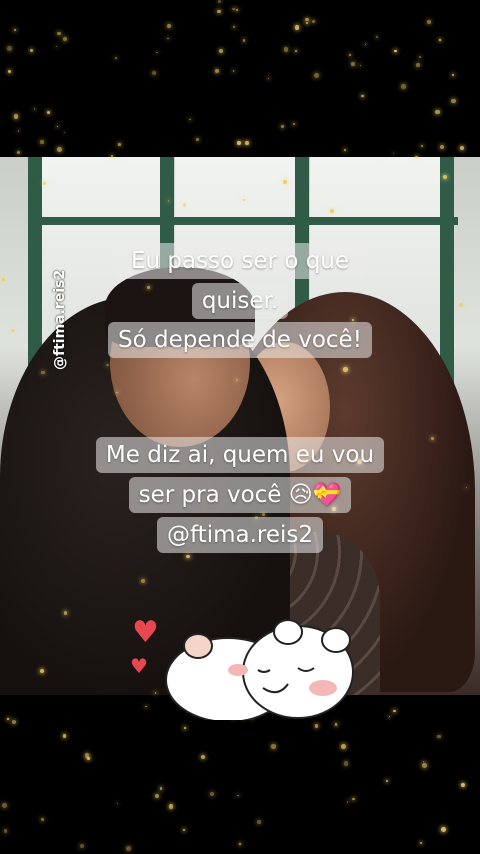 The height and width of the screenshot is (854, 480). Describe the element at coordinates (259, 669) in the screenshot. I see `bears-icon` at that location.